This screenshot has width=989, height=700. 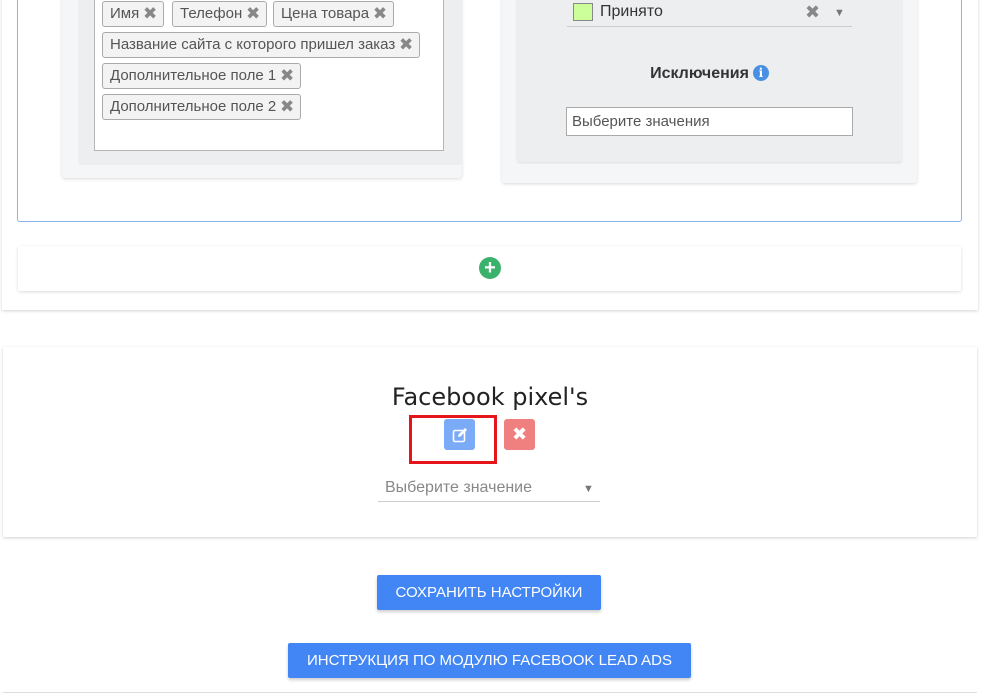 What do you see at coordinates (125, 13) in the screenshot?
I see `tag-label: Имя` at bounding box center [125, 13].